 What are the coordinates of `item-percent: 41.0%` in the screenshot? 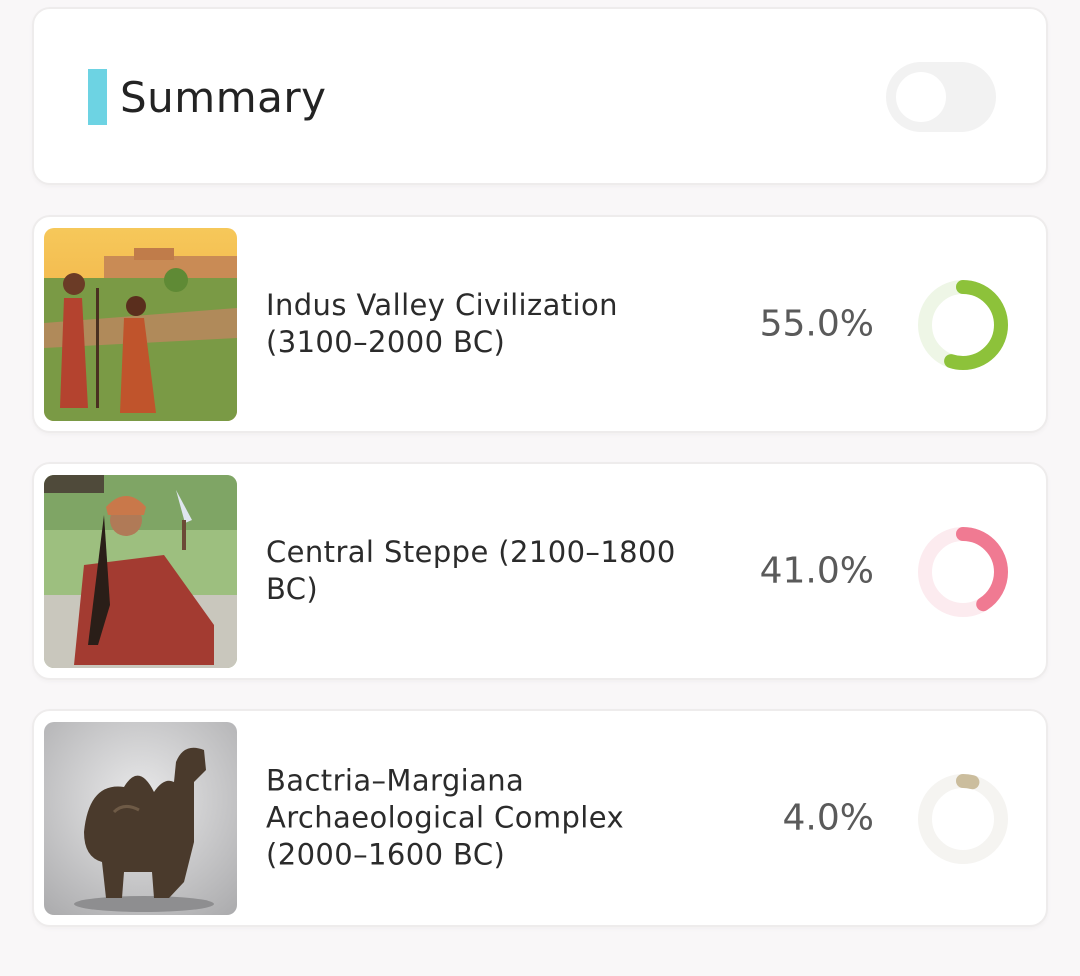 It's located at (816, 571).